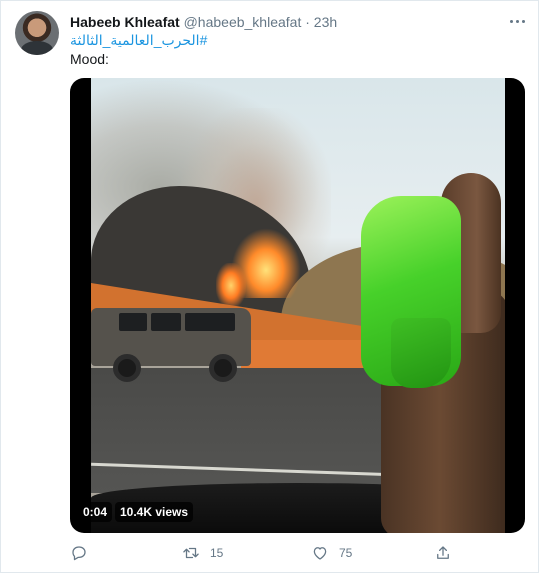 The width and height of the screenshot is (539, 573). What do you see at coordinates (79, 553) in the screenshot?
I see `reply-icon` at bounding box center [79, 553].